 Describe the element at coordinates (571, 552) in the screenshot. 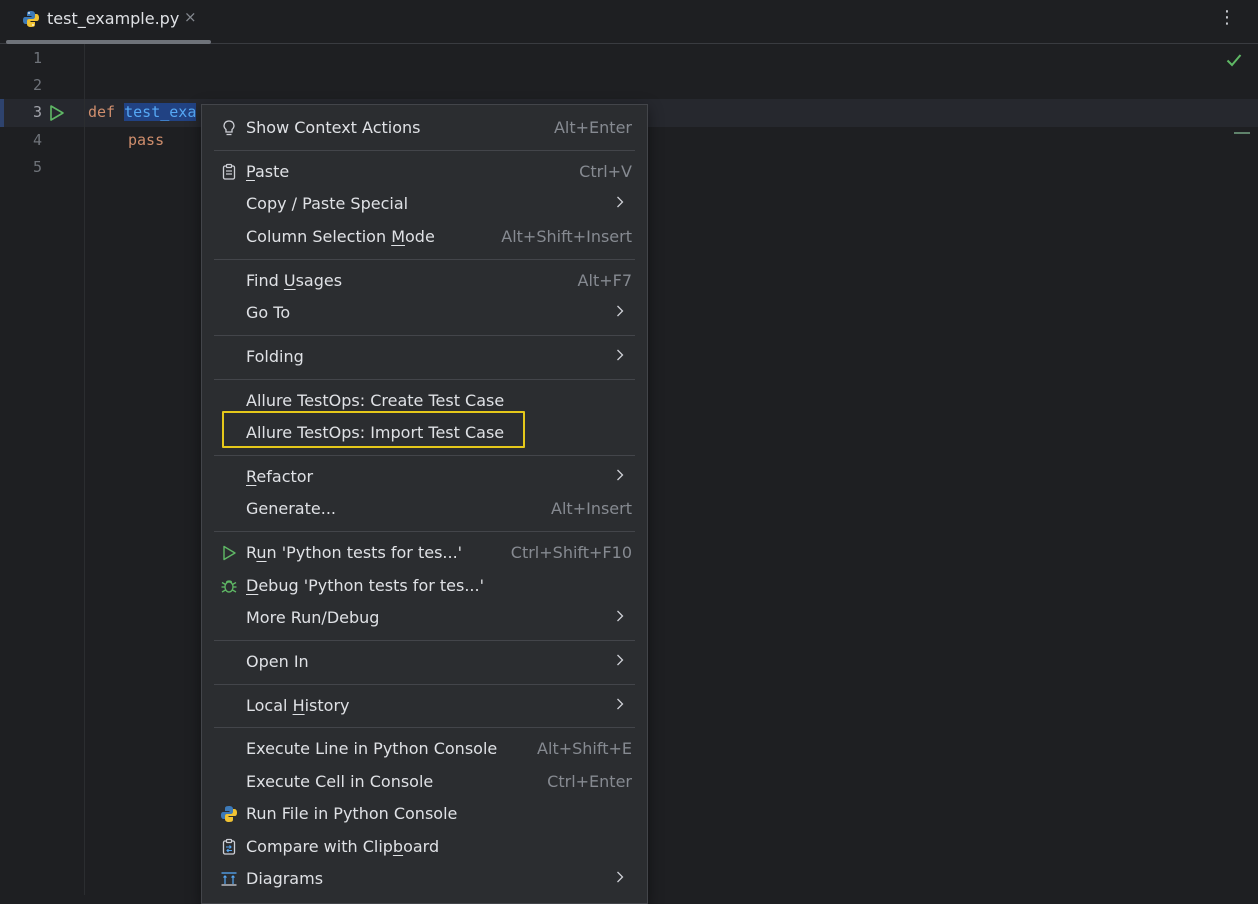

I see `menu-shortcut: Ctrl+Shift+F10` at that location.